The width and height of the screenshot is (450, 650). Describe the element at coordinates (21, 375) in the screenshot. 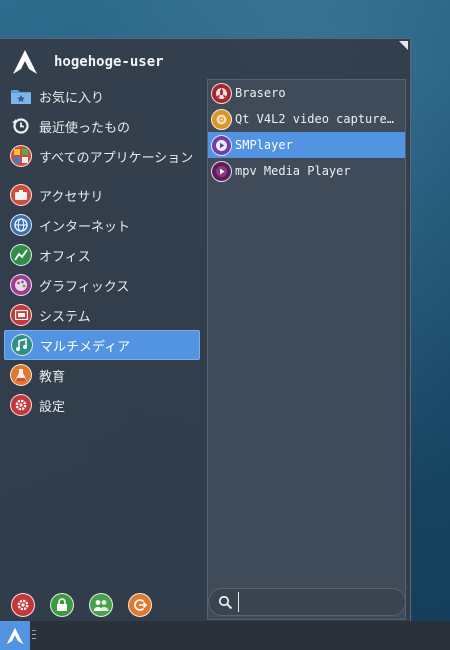

I see `education-flask-icon` at that location.